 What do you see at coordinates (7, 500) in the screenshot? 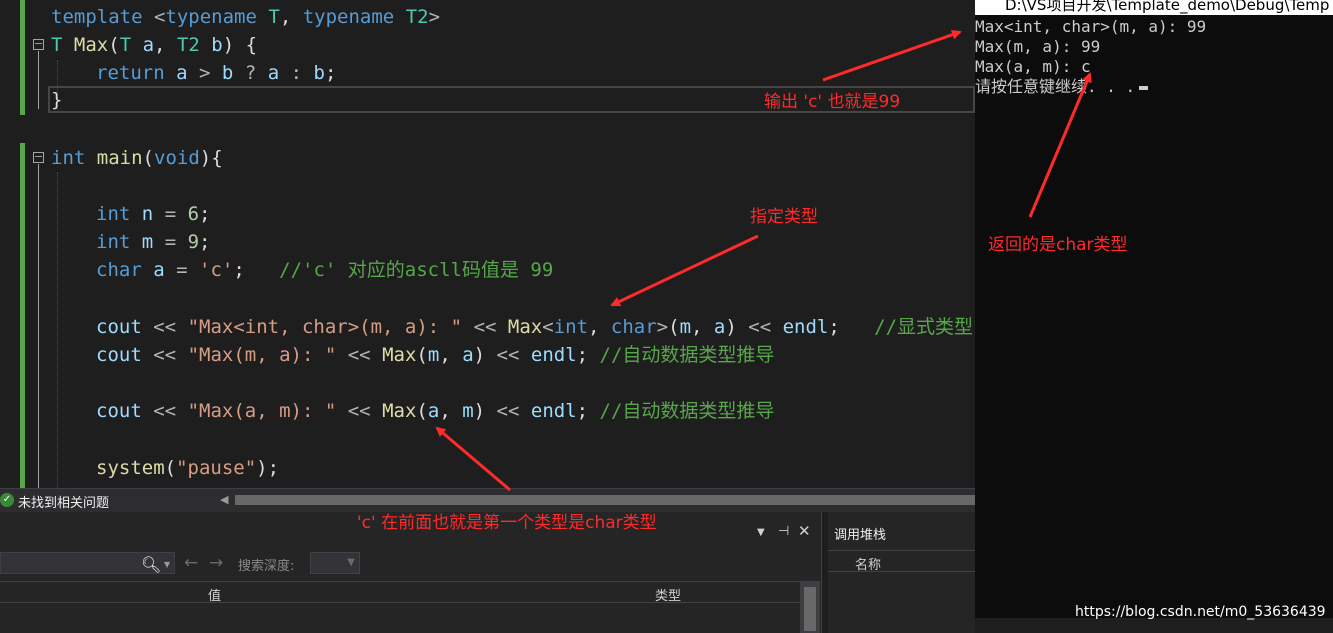
I see `check-circle-icon: ✓` at bounding box center [7, 500].